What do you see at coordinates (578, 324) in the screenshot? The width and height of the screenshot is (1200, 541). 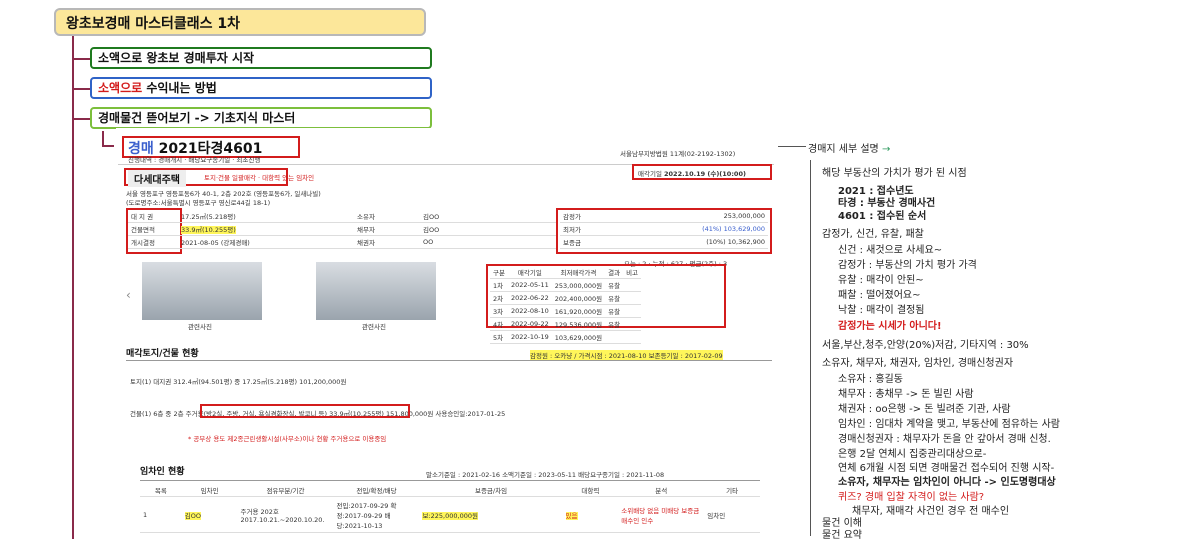 I see `table-cell: 129,536,000원` at bounding box center [578, 324].